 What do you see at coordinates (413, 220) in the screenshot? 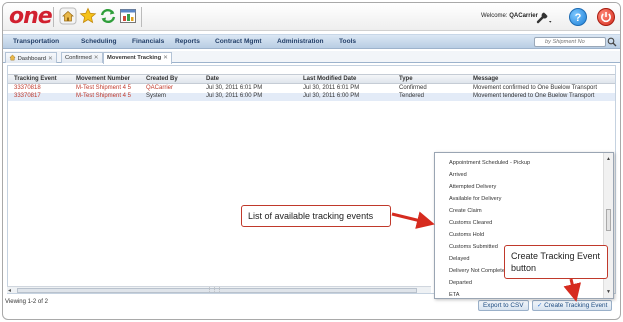
I see `arrow-to-list` at bounding box center [413, 220].